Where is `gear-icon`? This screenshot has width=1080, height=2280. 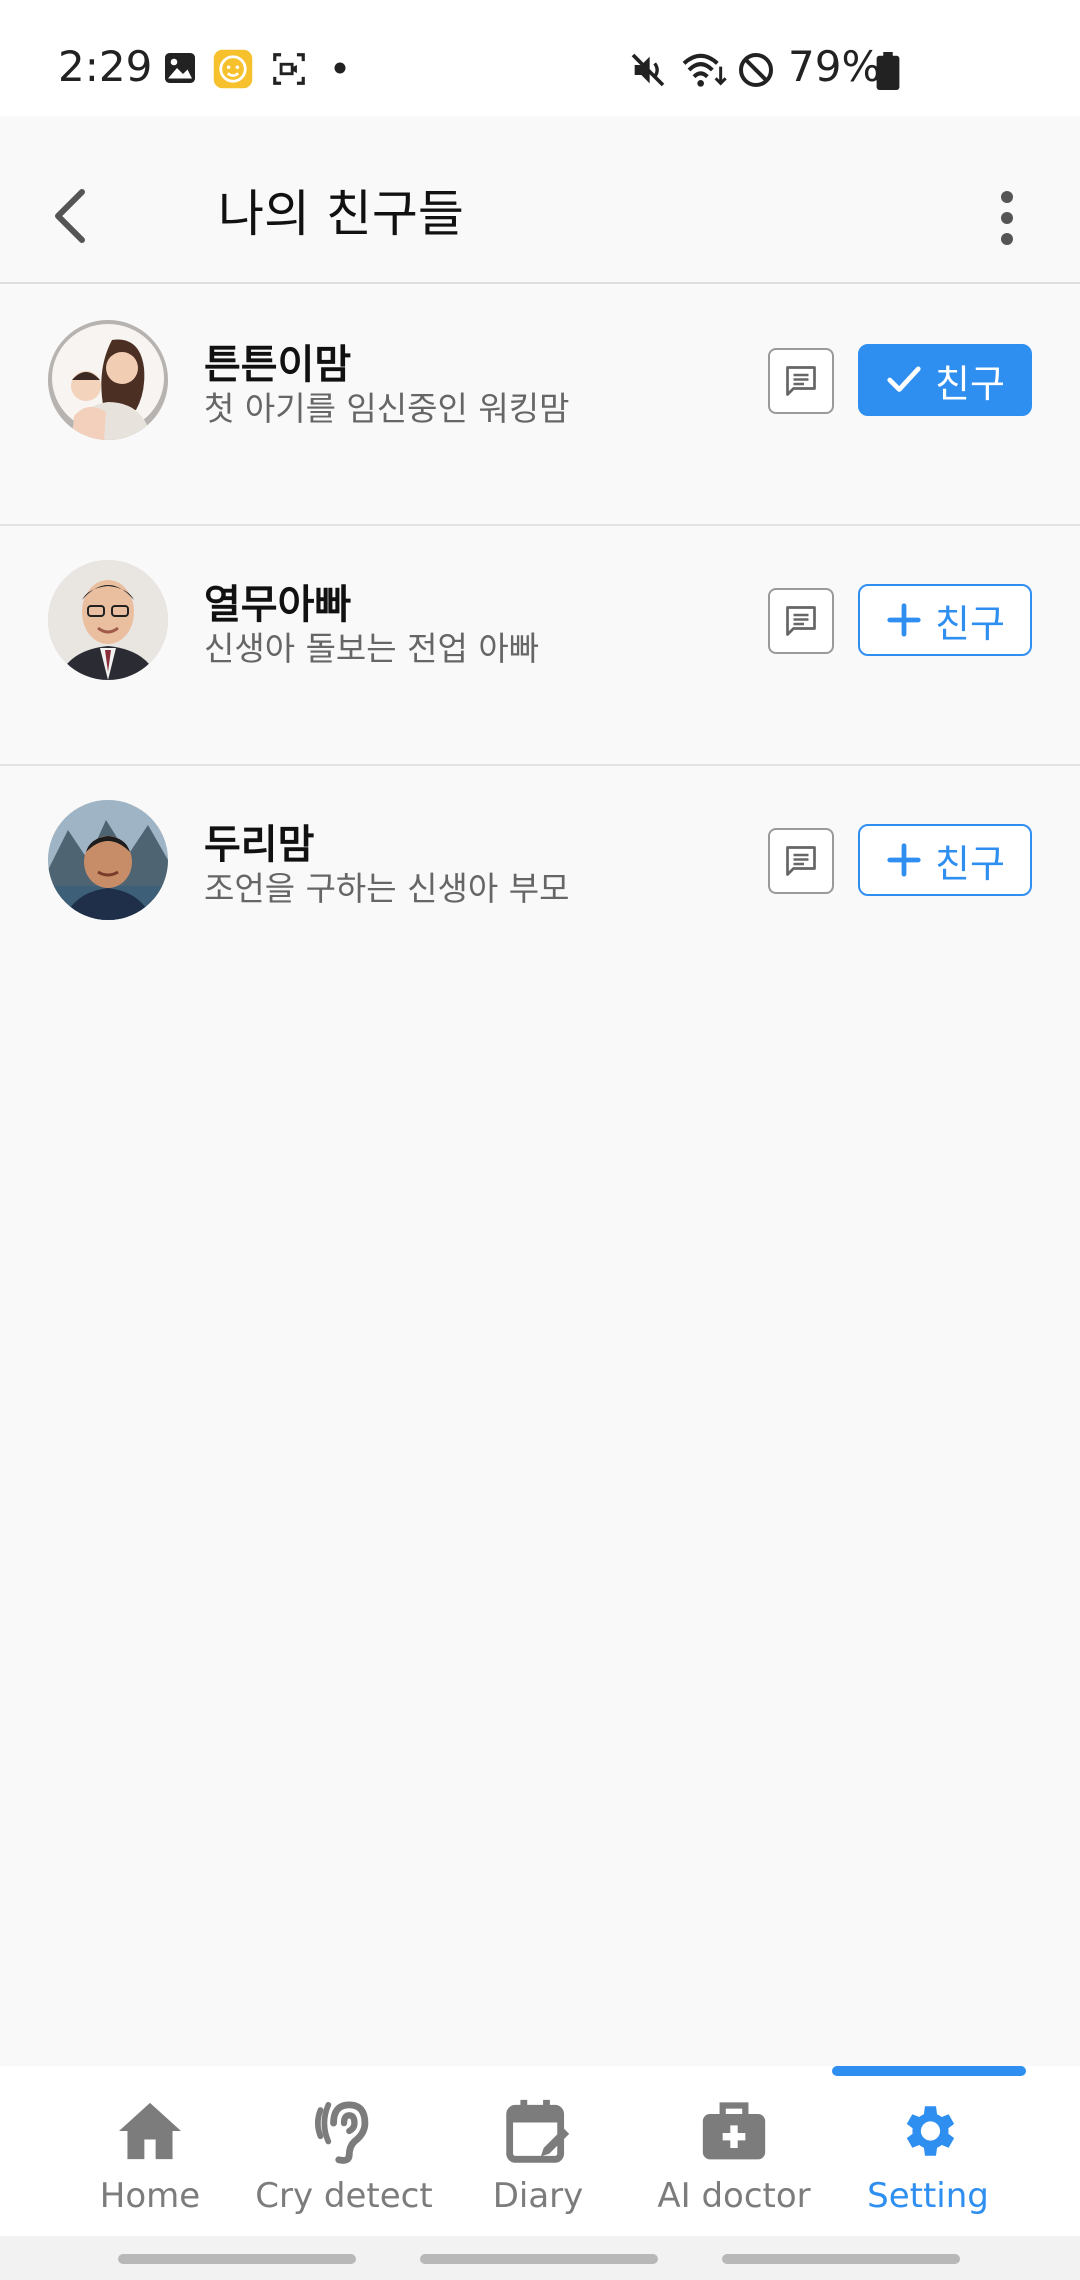
gear-icon is located at coordinates (930, 2131).